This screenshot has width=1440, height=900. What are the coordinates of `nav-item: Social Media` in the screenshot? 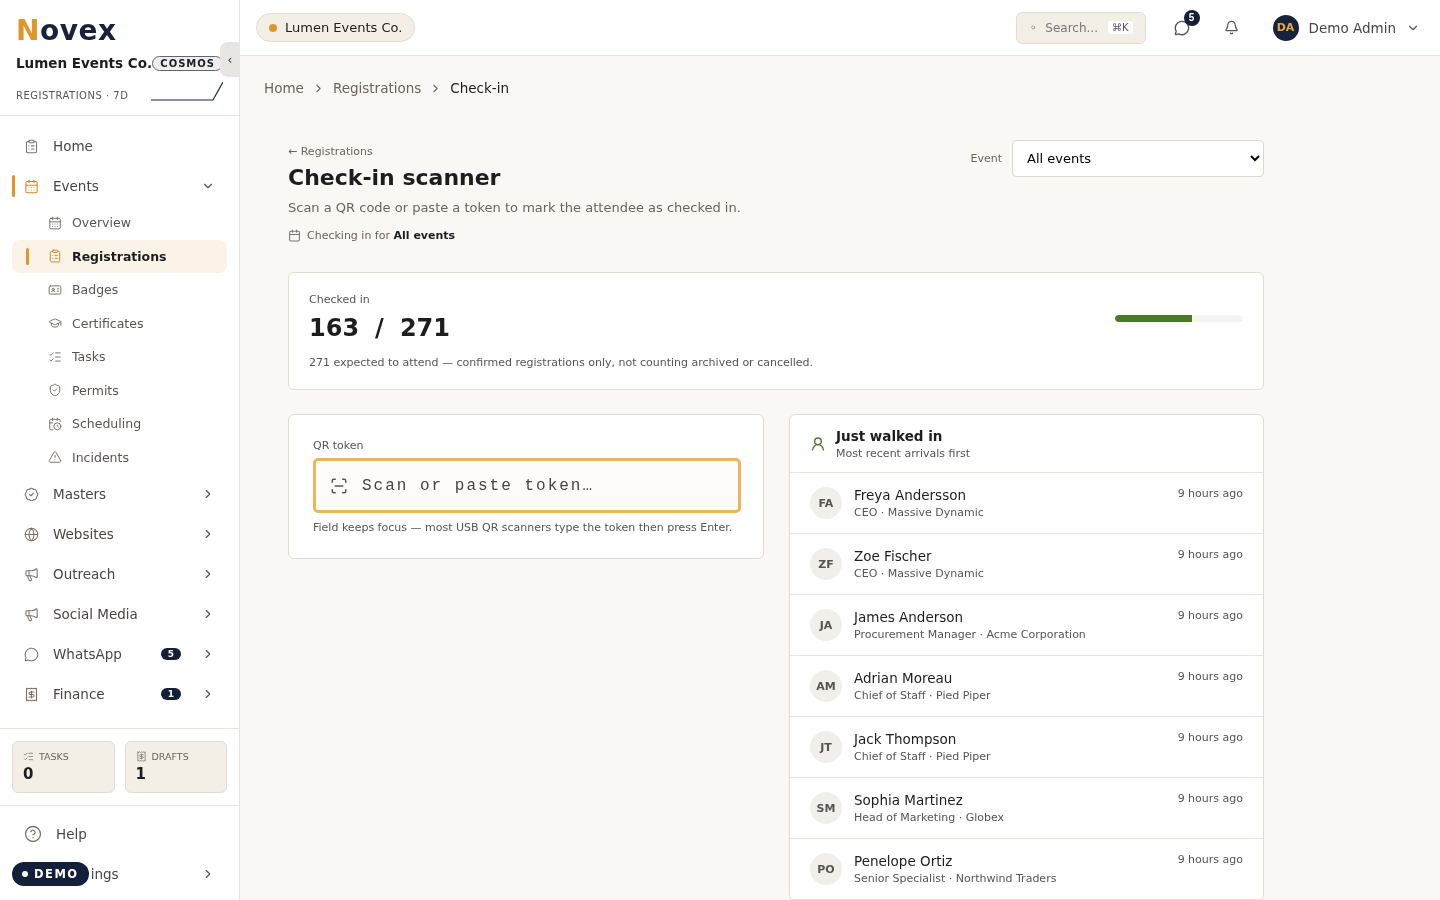 It's located at (119, 614).